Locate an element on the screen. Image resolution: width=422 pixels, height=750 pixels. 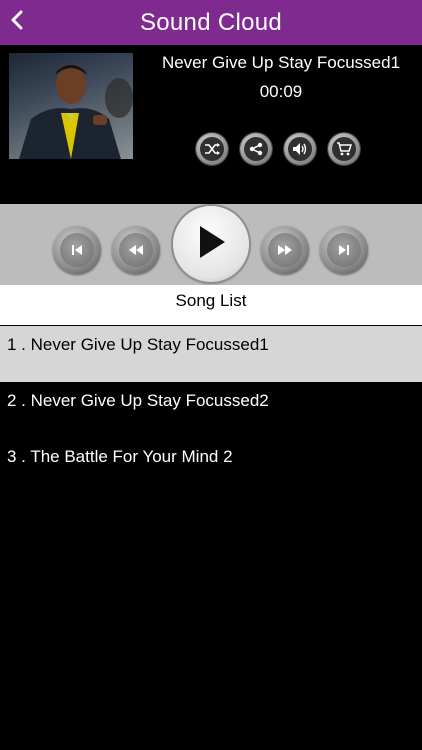
song-list-item: 2 . Never Give Up Stay Focussed2 is located at coordinates (211, 410).